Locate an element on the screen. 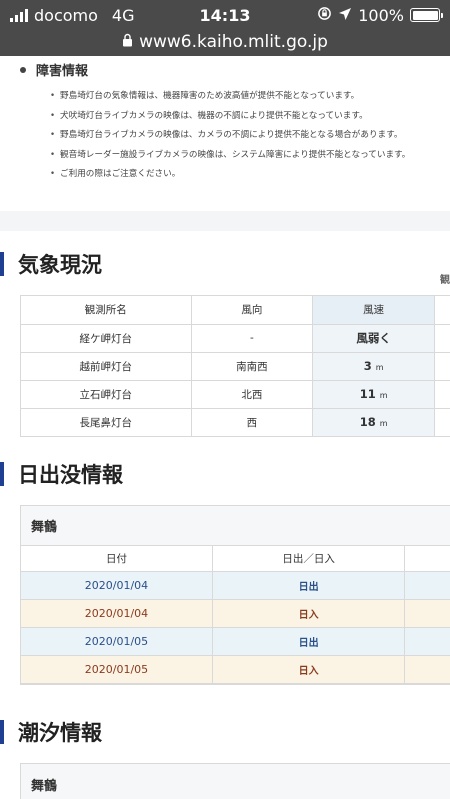 The width and height of the screenshot is (450, 799). table-row: 経ケ岬灯台 - 風弱く is located at coordinates (235, 338).